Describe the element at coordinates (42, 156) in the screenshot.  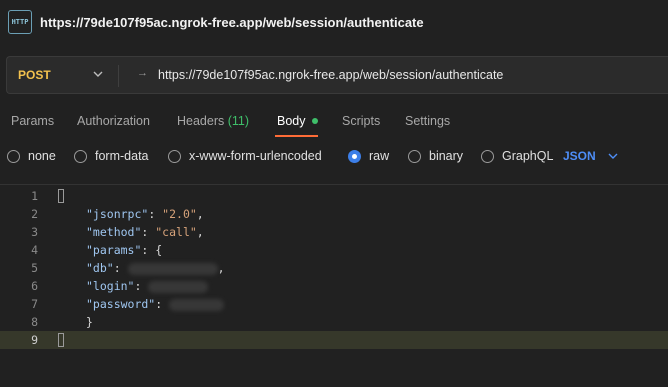
I see `radio-label: none` at that location.